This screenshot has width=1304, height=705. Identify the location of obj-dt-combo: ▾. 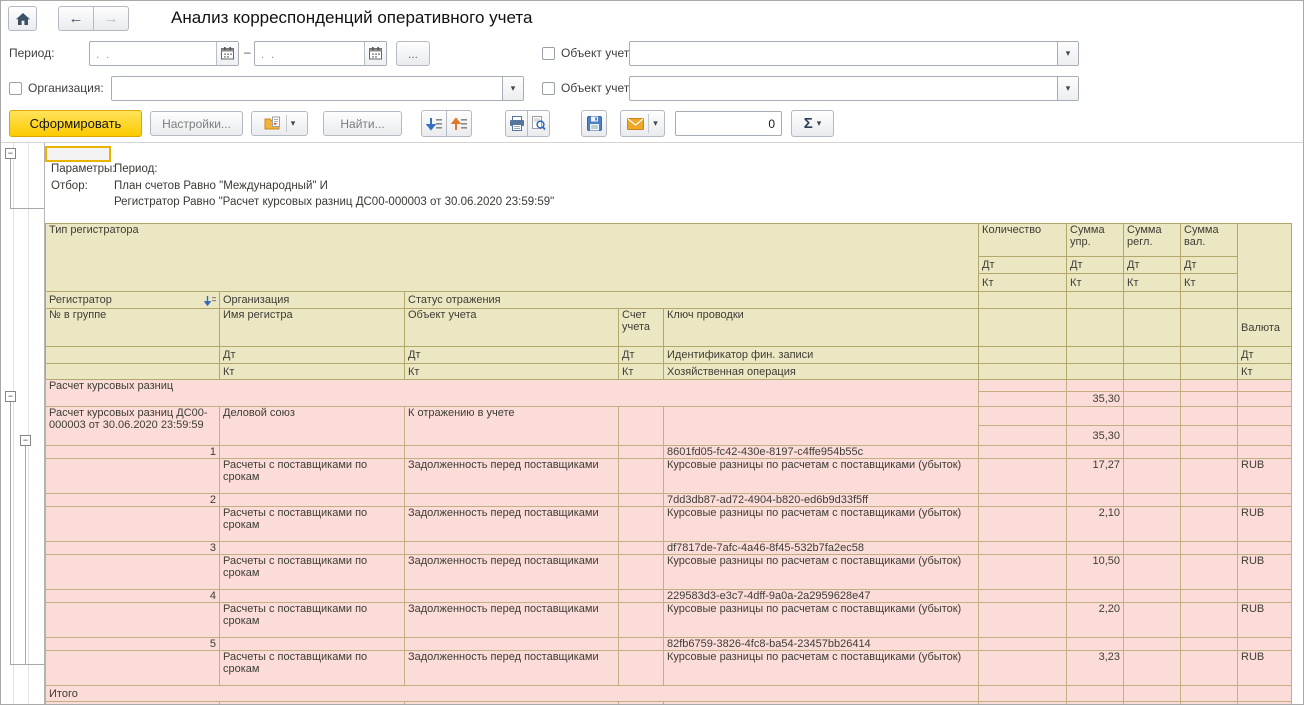
(854, 53).